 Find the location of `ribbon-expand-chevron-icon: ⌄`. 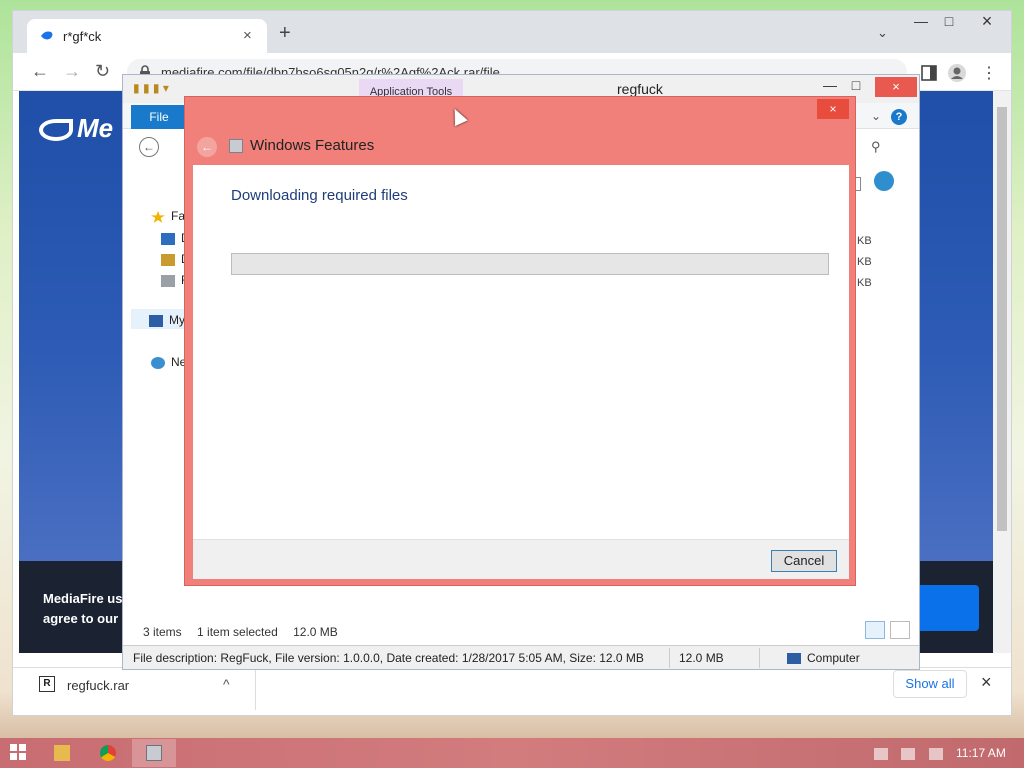

ribbon-expand-chevron-icon: ⌄ is located at coordinates (876, 116).